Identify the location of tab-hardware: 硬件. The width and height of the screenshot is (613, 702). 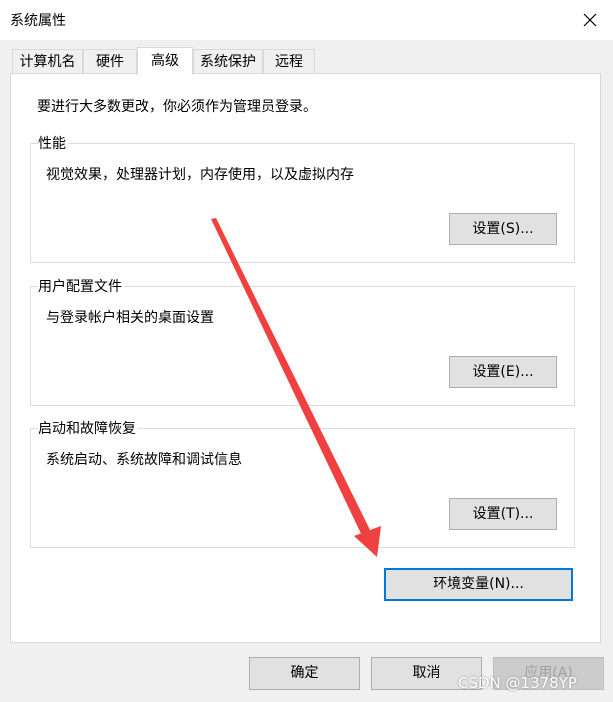
(110, 61).